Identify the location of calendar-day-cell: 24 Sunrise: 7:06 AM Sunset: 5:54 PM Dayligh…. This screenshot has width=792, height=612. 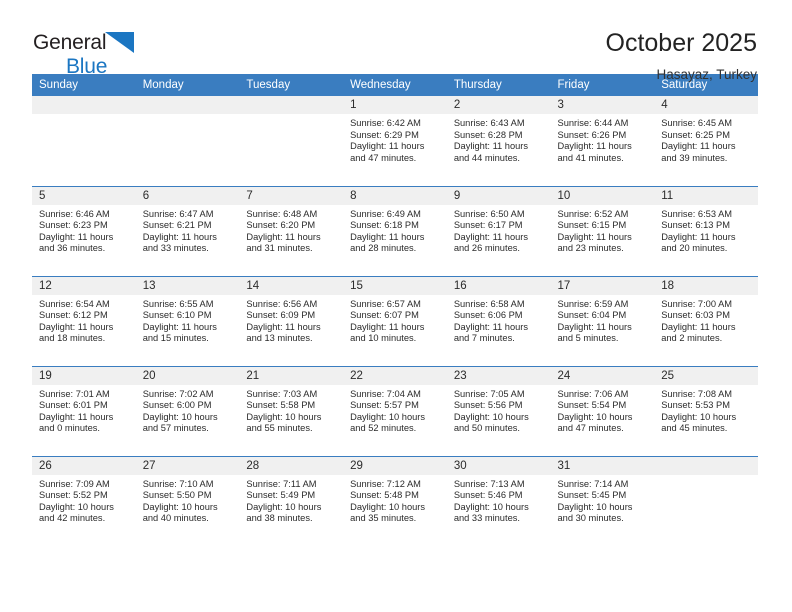
(602, 410).